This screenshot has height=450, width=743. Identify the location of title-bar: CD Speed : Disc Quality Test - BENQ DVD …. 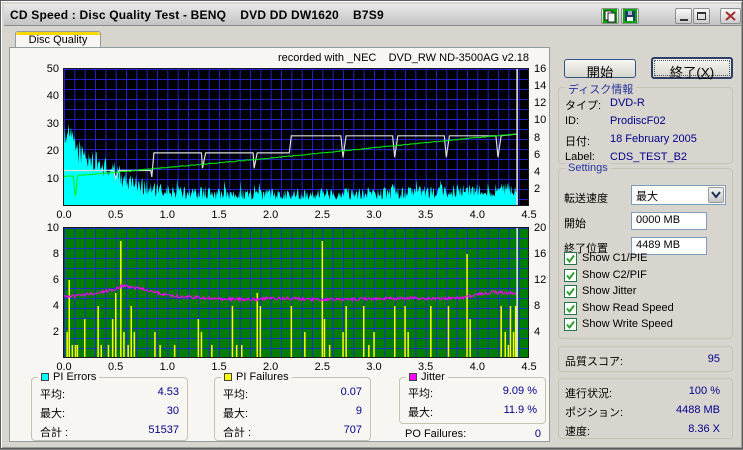
(372, 15).